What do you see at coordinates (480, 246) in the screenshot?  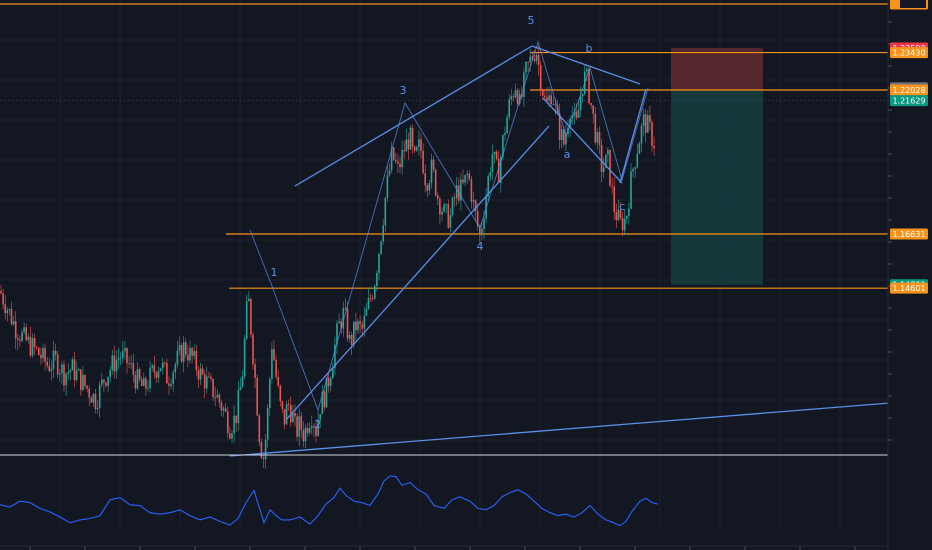 I see `wave-label-4: 4` at bounding box center [480, 246].